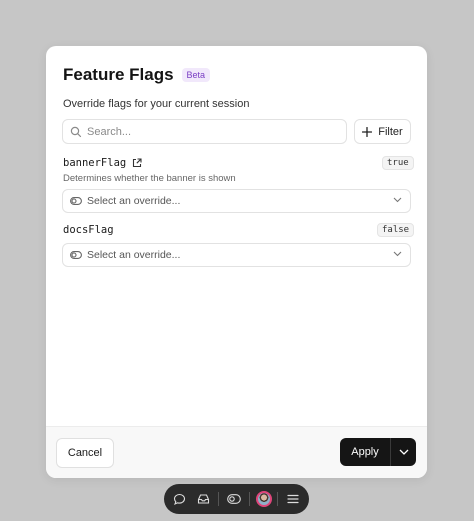 The width and height of the screenshot is (474, 521). I want to click on dialog-header: Feature Flags Beta, so click(137, 75).